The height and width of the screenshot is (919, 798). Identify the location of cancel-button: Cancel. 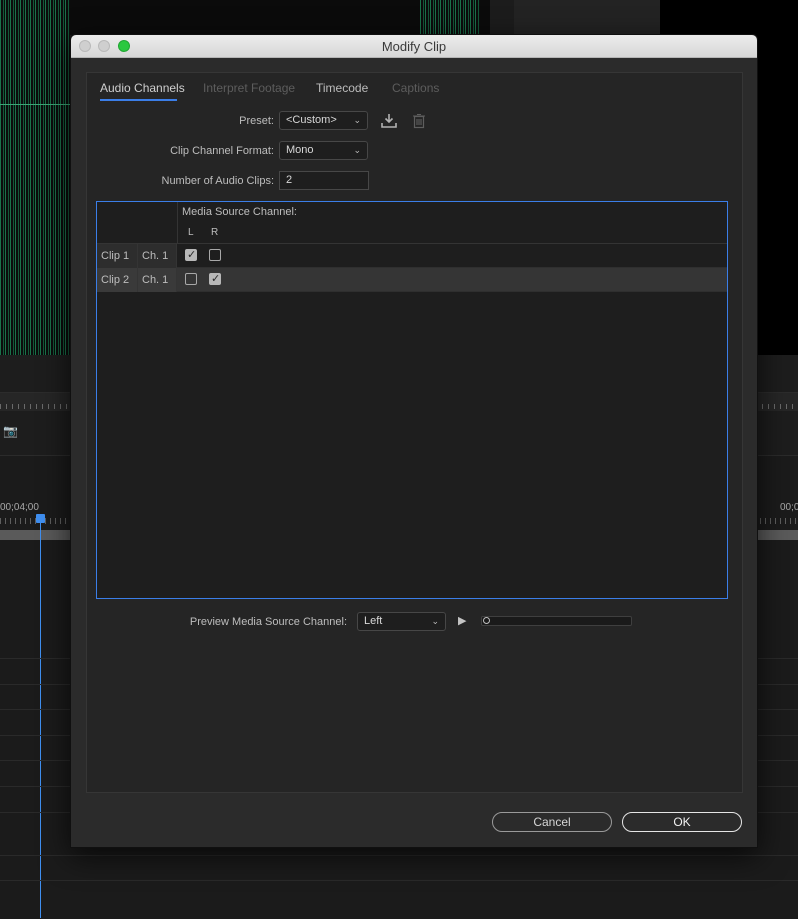
(552, 822).